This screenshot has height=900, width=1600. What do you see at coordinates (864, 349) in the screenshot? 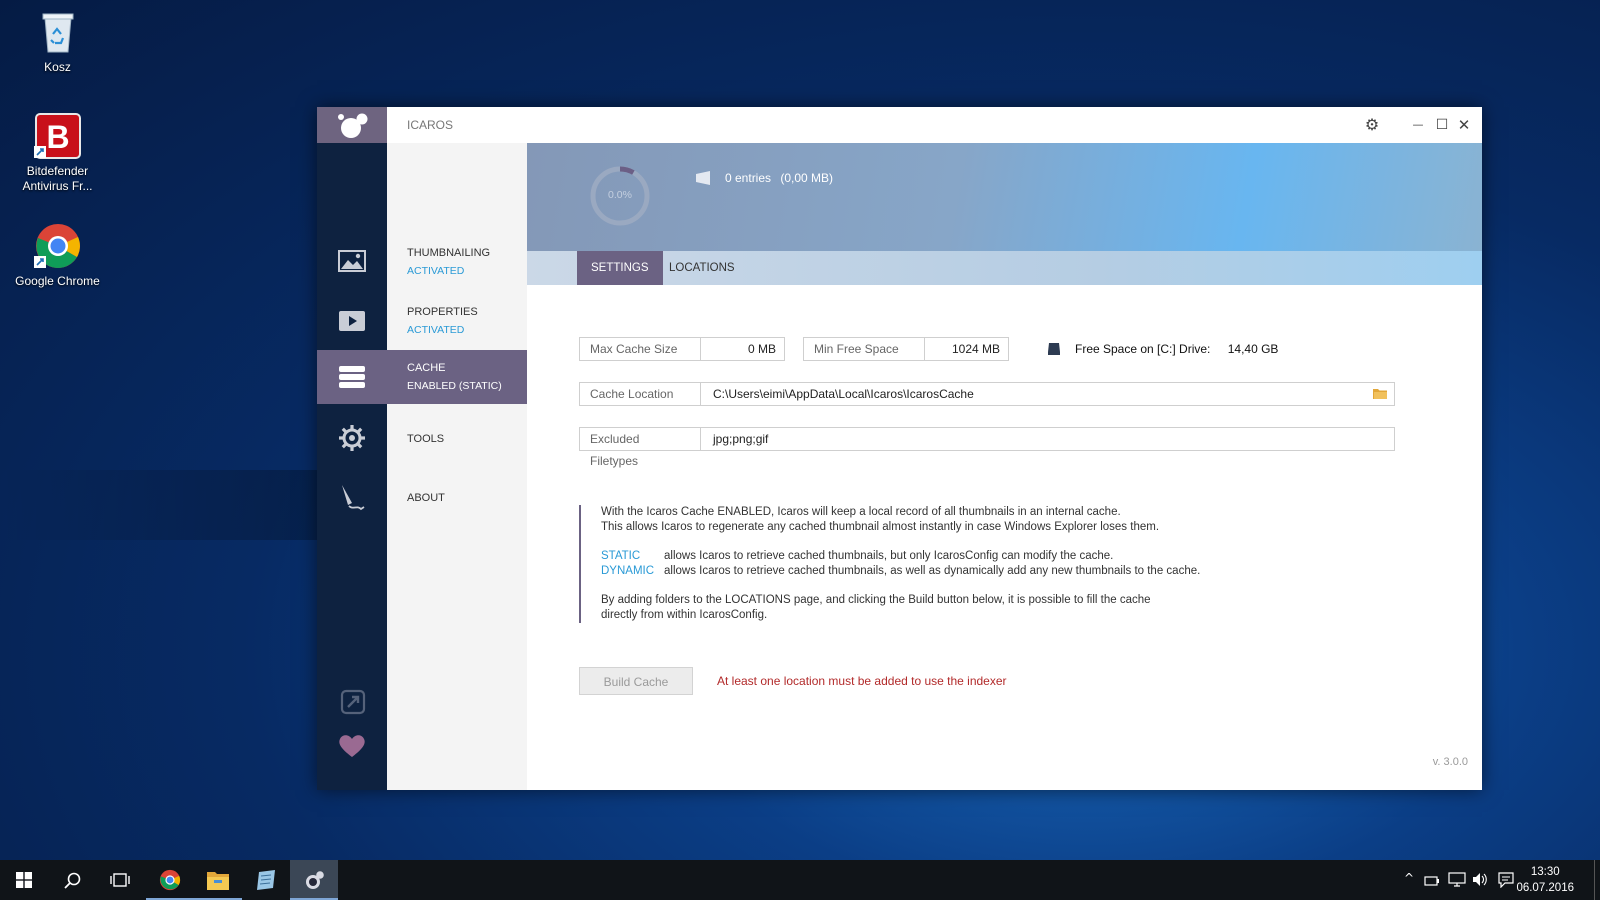
I see `field-label: Min Free Space` at bounding box center [864, 349].